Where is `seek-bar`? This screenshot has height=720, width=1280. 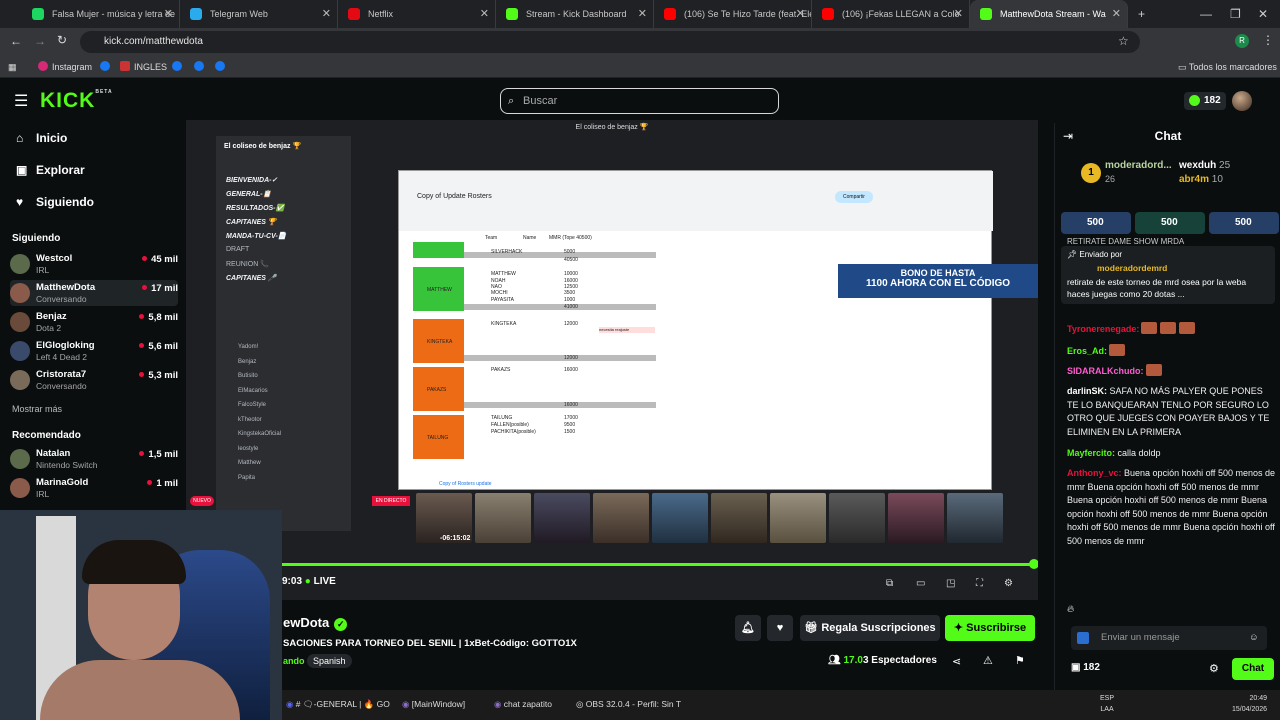 seek-bar is located at coordinates (657, 564).